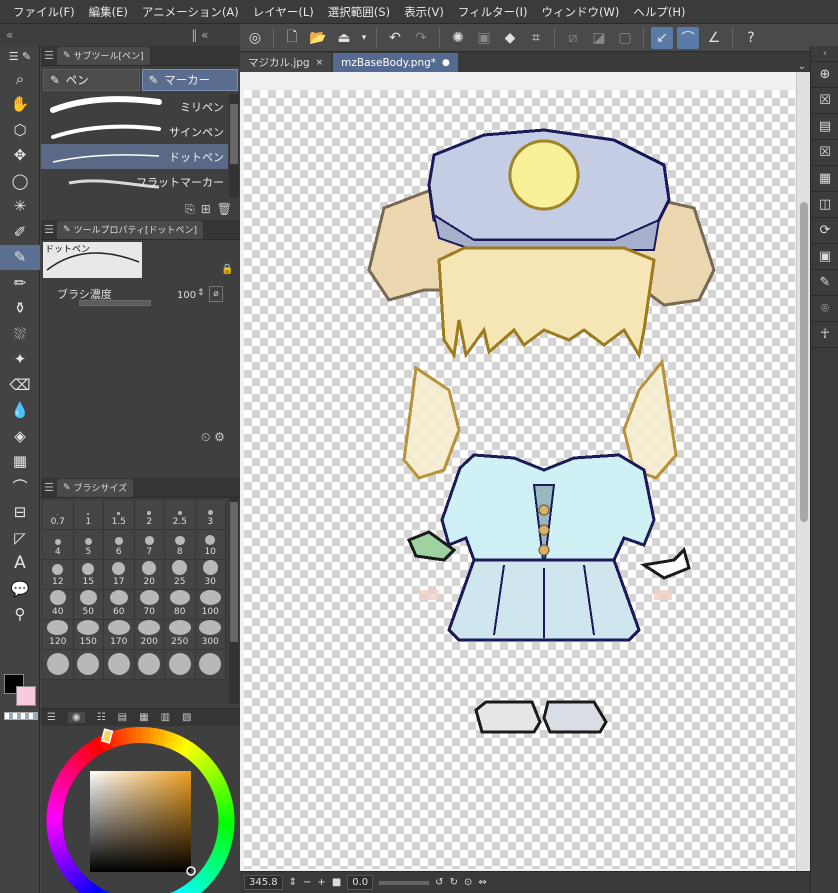  I want to click on clear-icon: ▣, so click(484, 38).